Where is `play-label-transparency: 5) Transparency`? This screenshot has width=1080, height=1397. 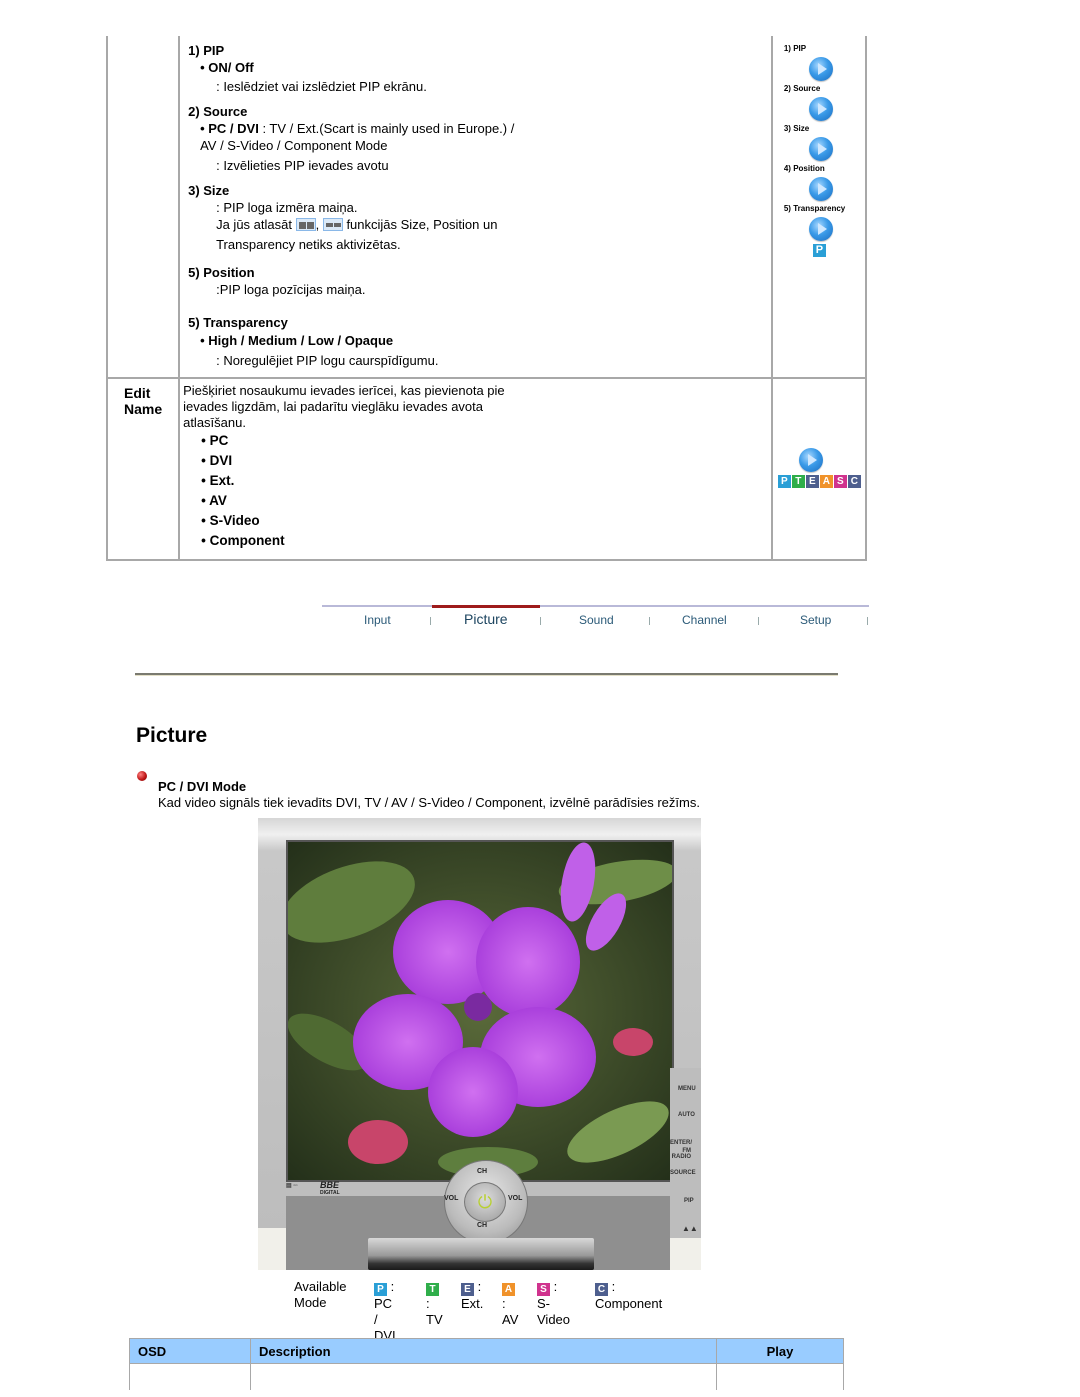
play-label-transparency: 5) Transparency is located at coordinates (814, 208).